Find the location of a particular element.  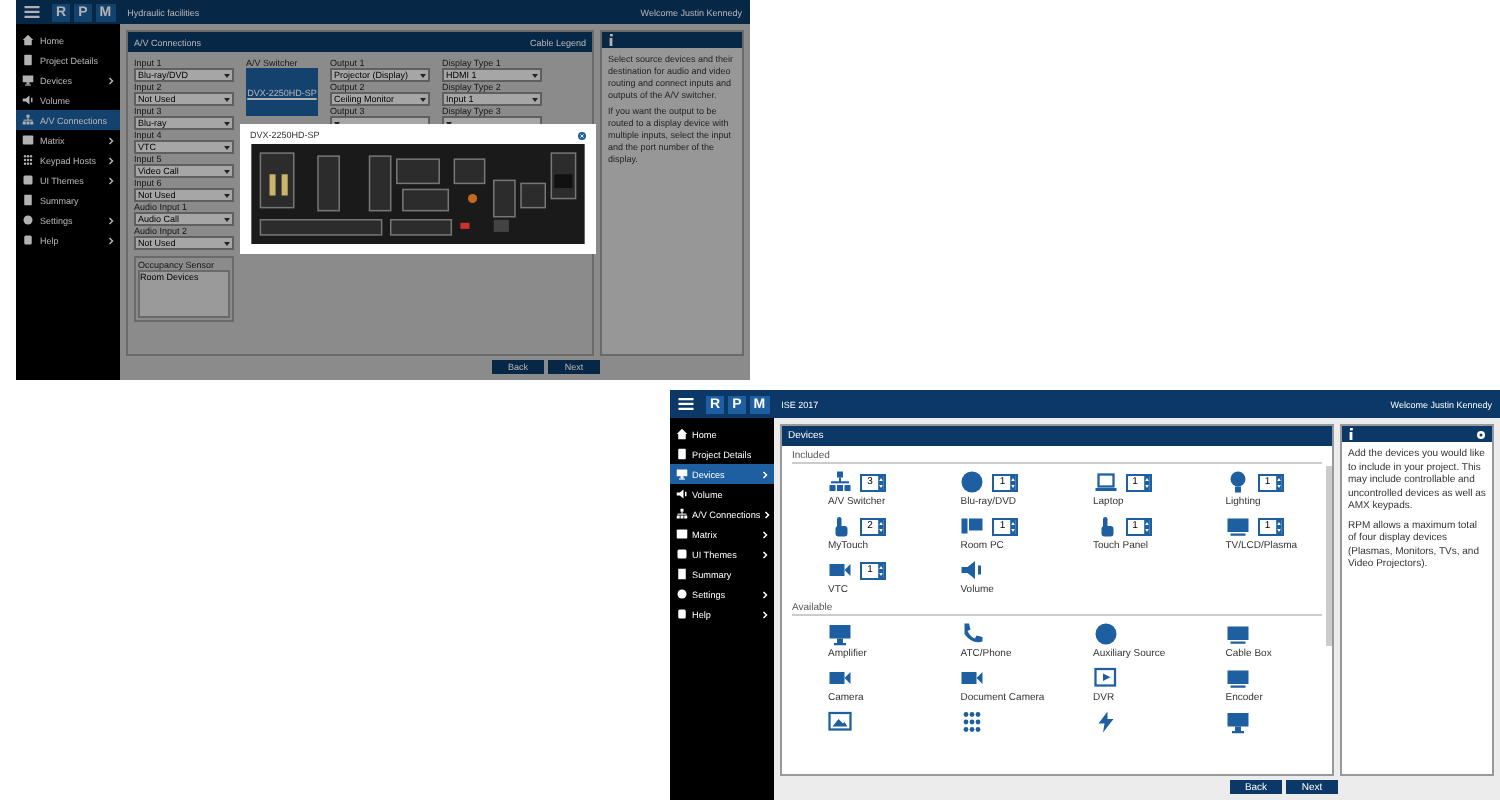

bulb-icon is located at coordinates (1237, 482).